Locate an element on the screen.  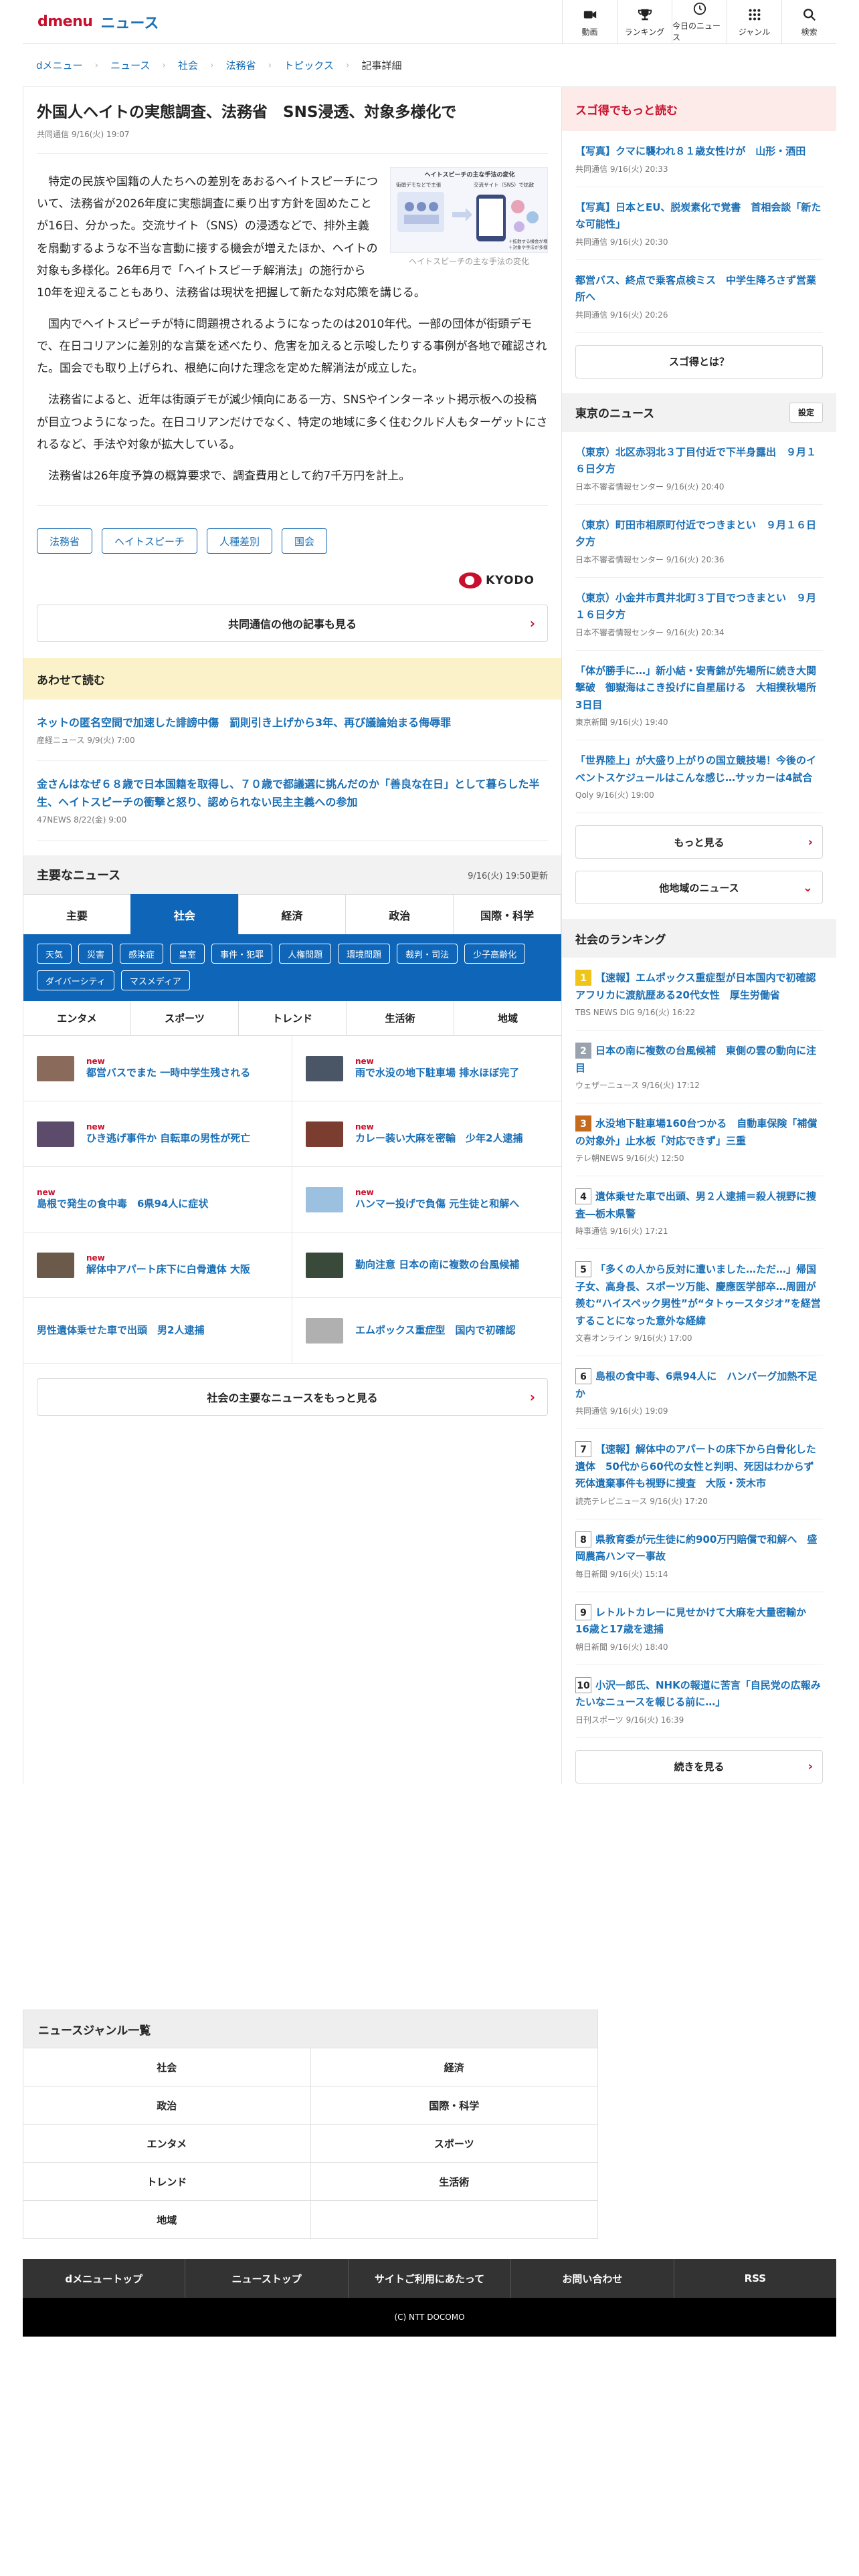
header-nav-clock: 今日のニュース is located at coordinates (699, 22).